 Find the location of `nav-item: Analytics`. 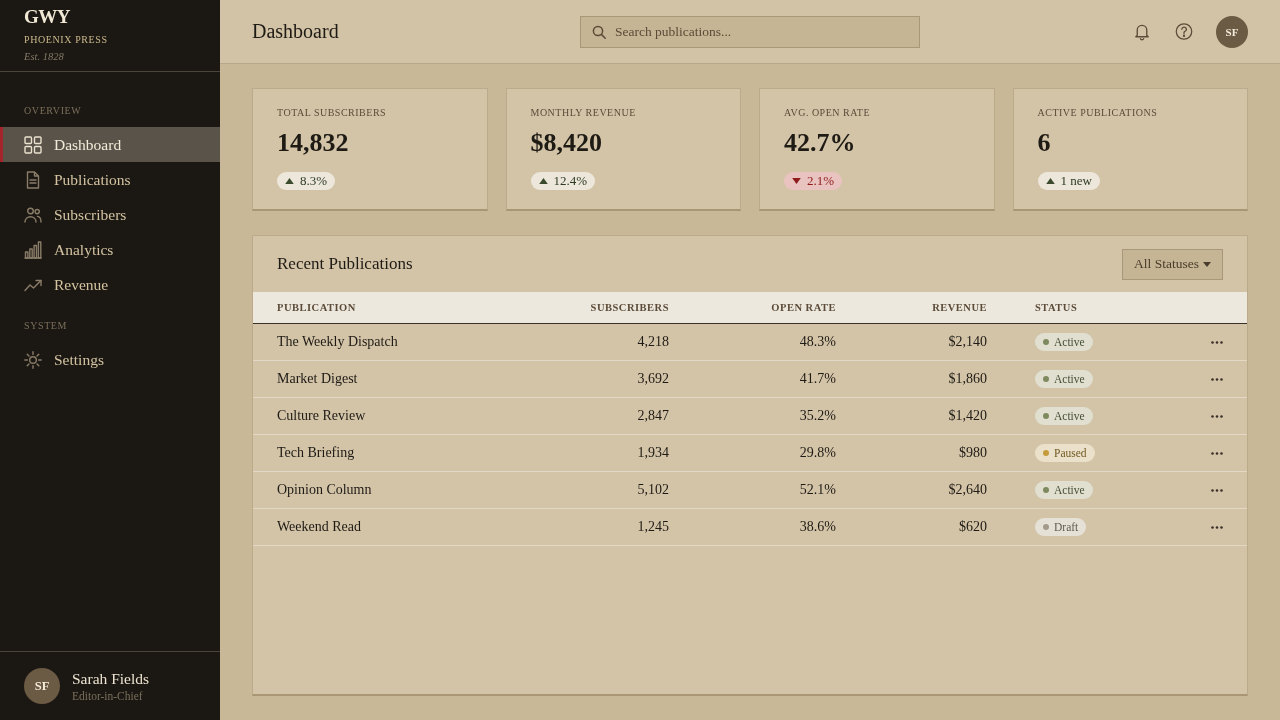

nav-item: Analytics is located at coordinates (110, 249).